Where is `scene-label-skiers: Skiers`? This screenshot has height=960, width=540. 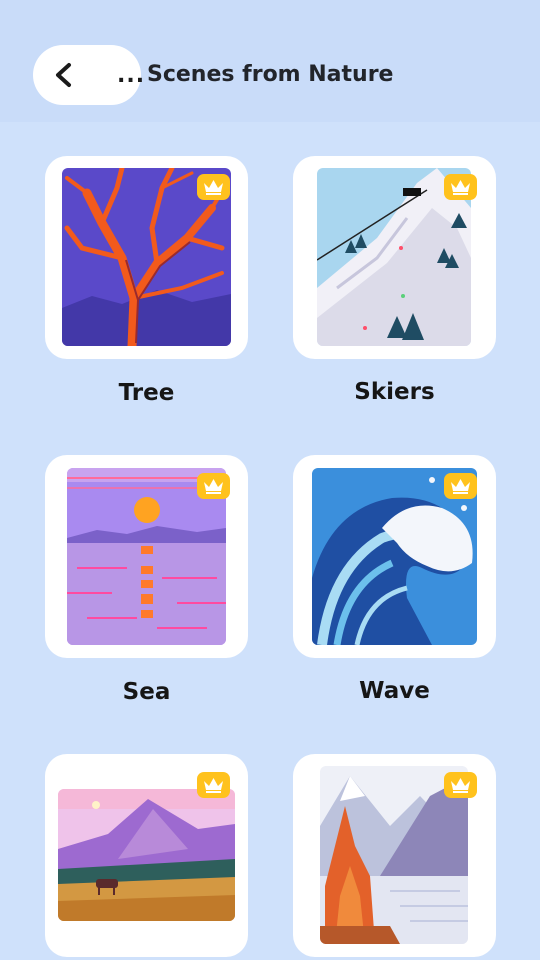 scene-label-skiers: Skiers is located at coordinates (394, 392).